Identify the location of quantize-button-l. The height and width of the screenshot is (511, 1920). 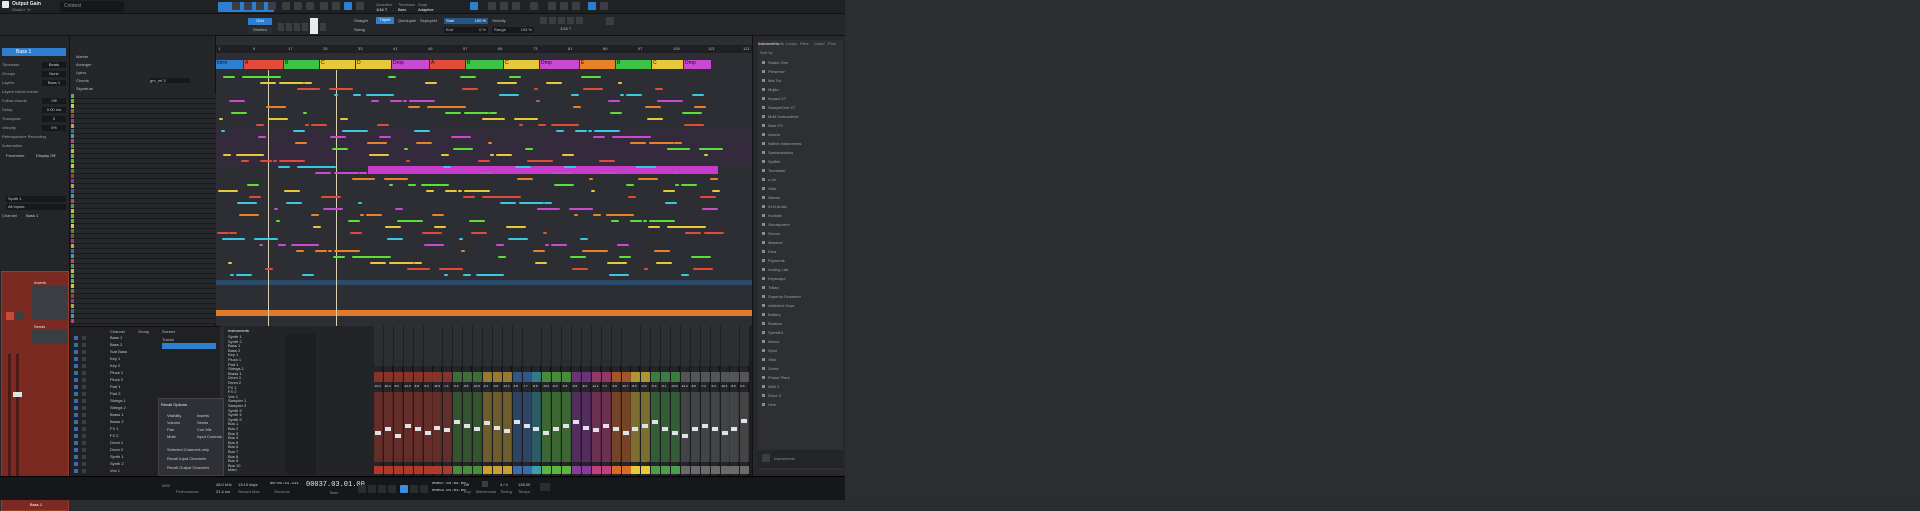
(570, 20).